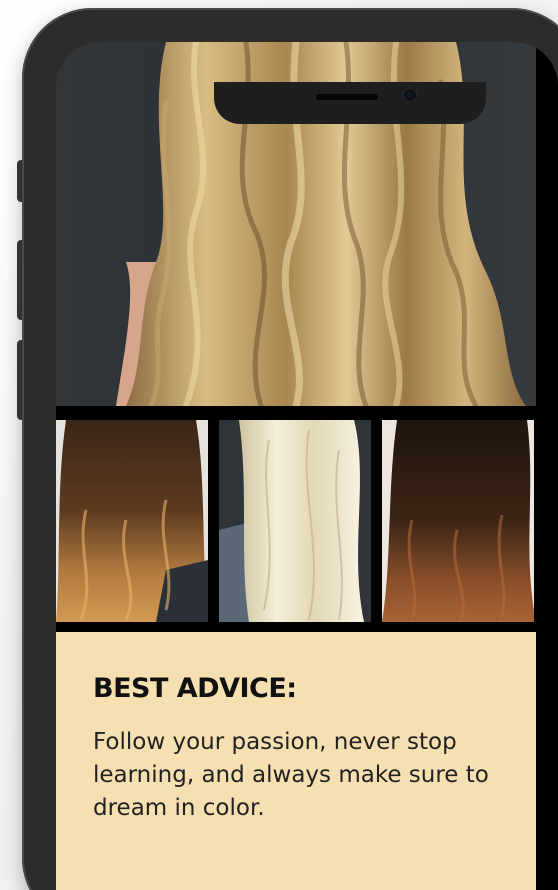 The height and width of the screenshot is (890, 558). What do you see at coordinates (347, 97) in the screenshot?
I see `speaker-grille` at bounding box center [347, 97].